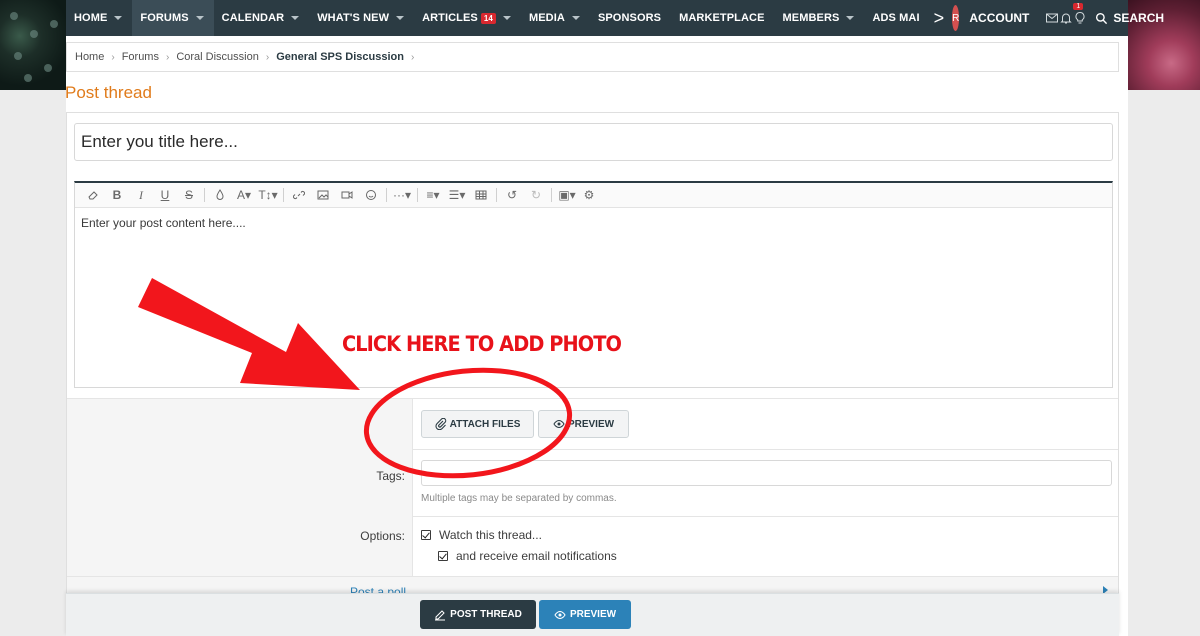  I want to click on font-size-icon: T↕▾, so click(268, 195).